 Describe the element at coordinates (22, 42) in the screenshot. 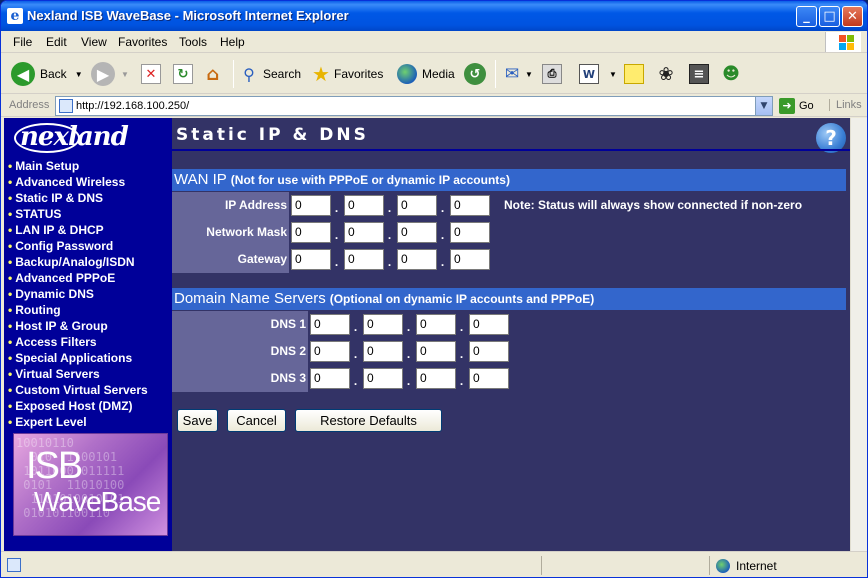

I see `menu-file: File` at that location.